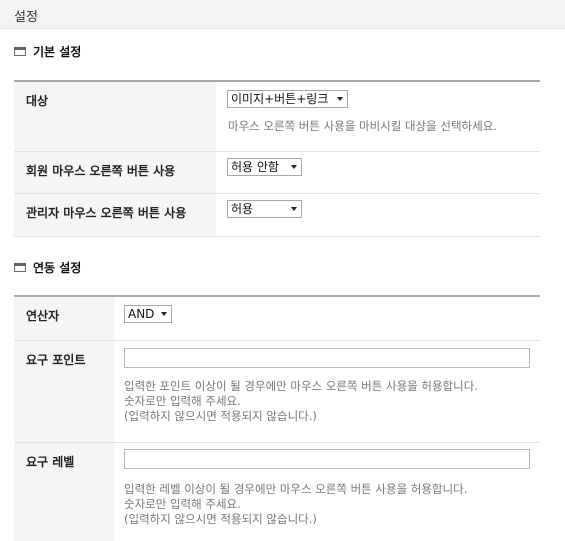 This screenshot has height=541, width=565. What do you see at coordinates (115, 172) in the screenshot?
I see `member-right-click-label: 회원 마우스 오른쪽 버튼 사용` at bounding box center [115, 172].